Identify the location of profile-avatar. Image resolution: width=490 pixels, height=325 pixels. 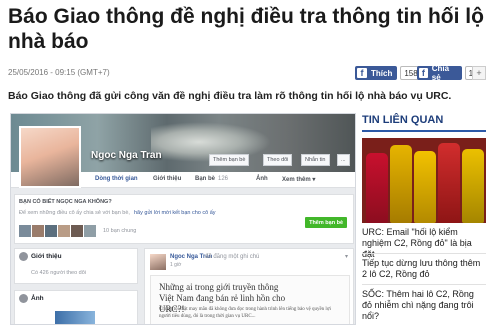
(50, 157).